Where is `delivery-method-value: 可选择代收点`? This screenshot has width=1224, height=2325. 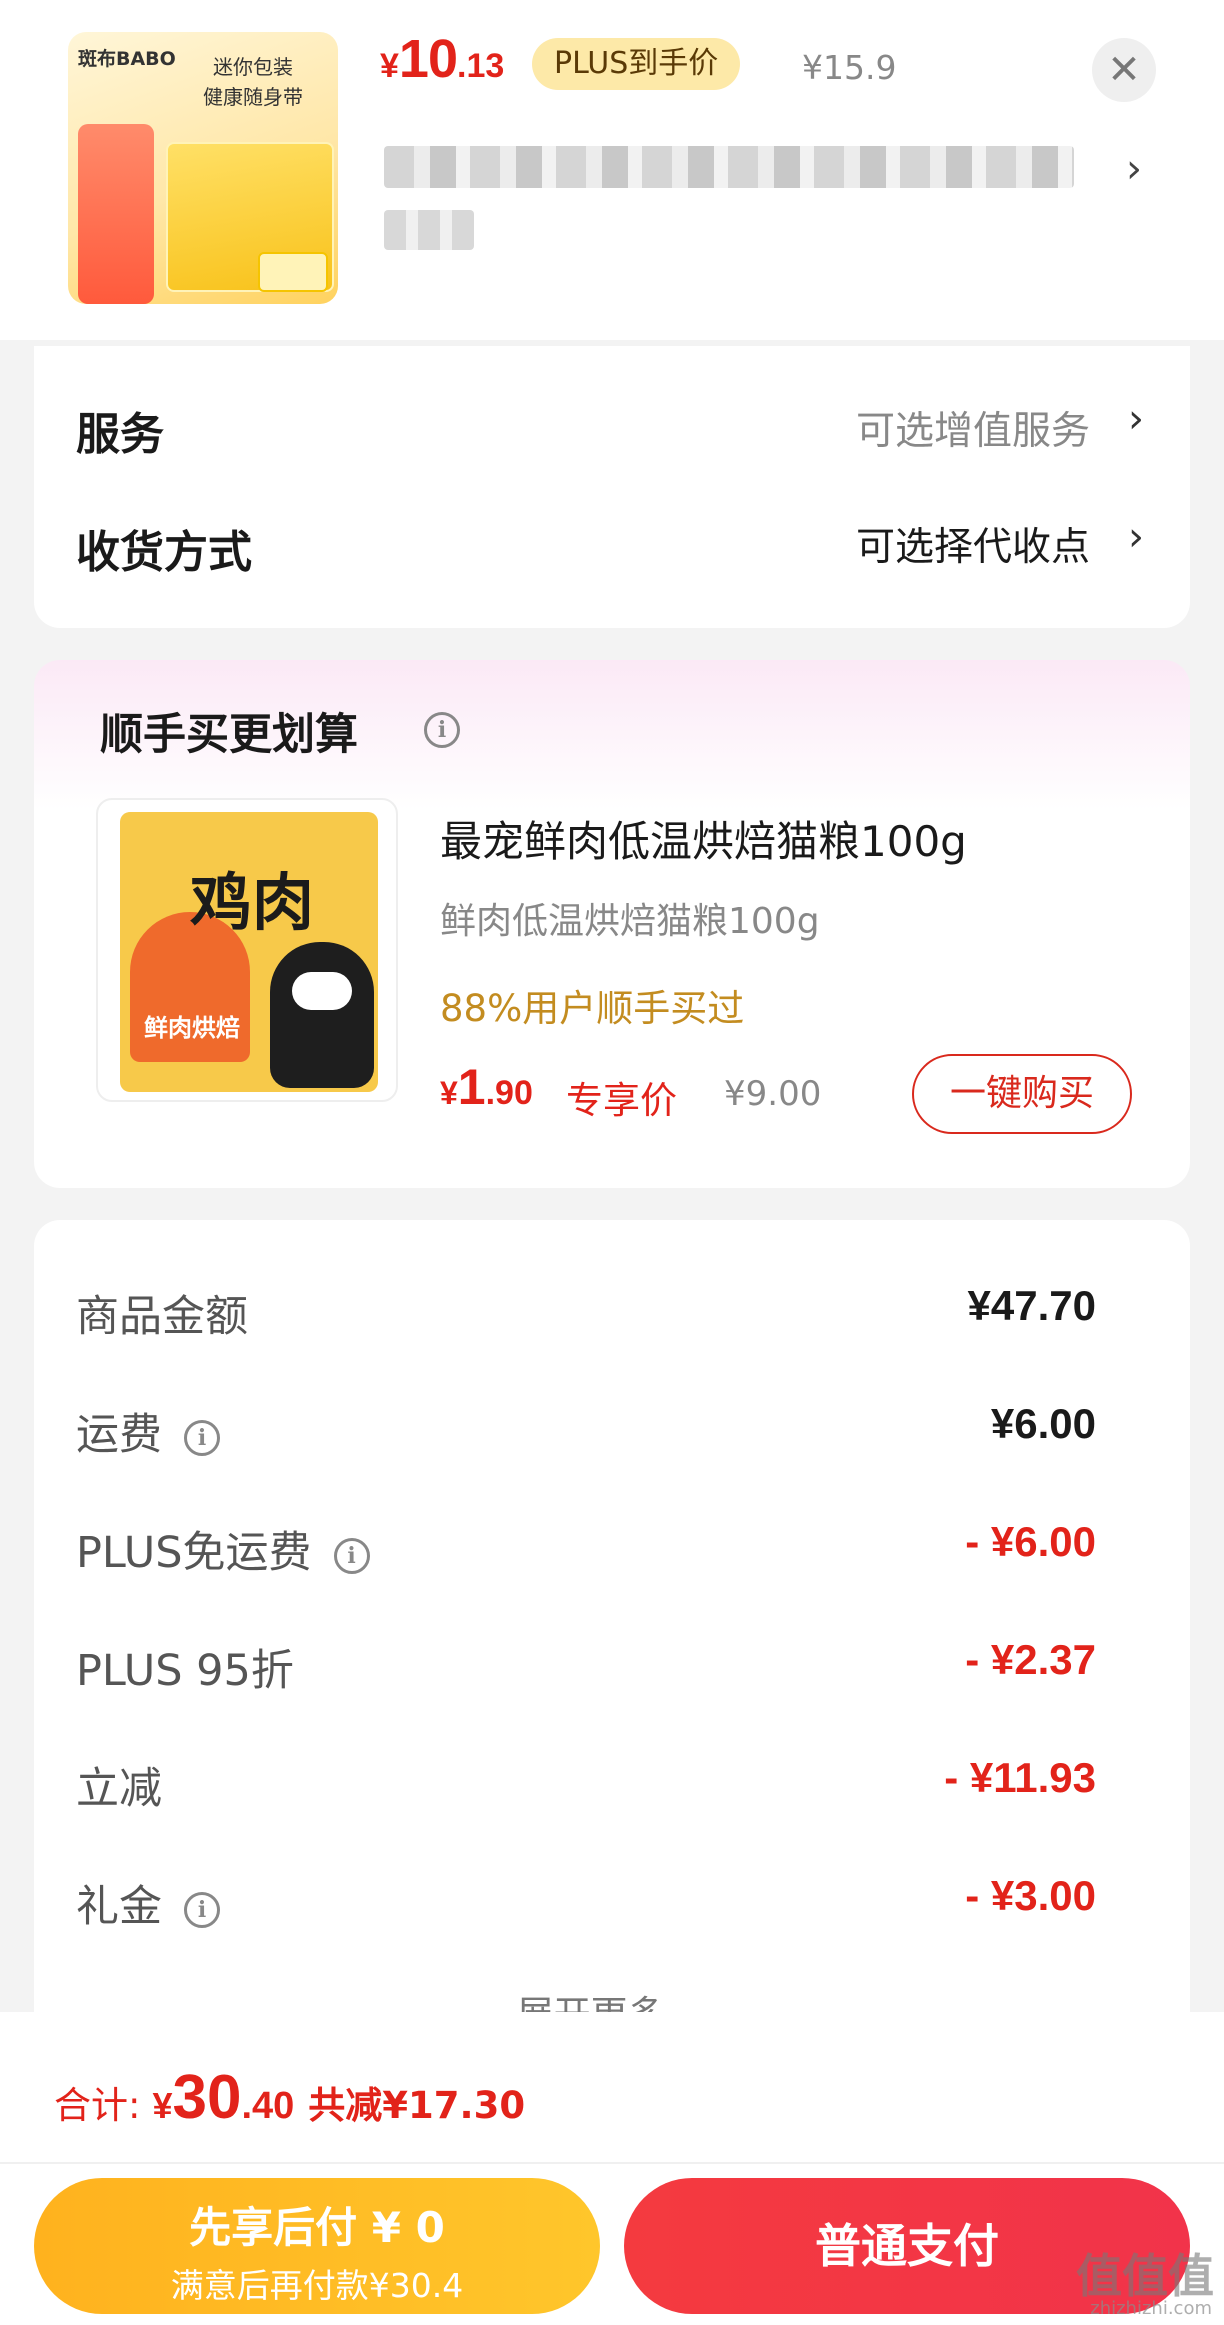 delivery-method-value: 可选择代收点 is located at coordinates (972, 547).